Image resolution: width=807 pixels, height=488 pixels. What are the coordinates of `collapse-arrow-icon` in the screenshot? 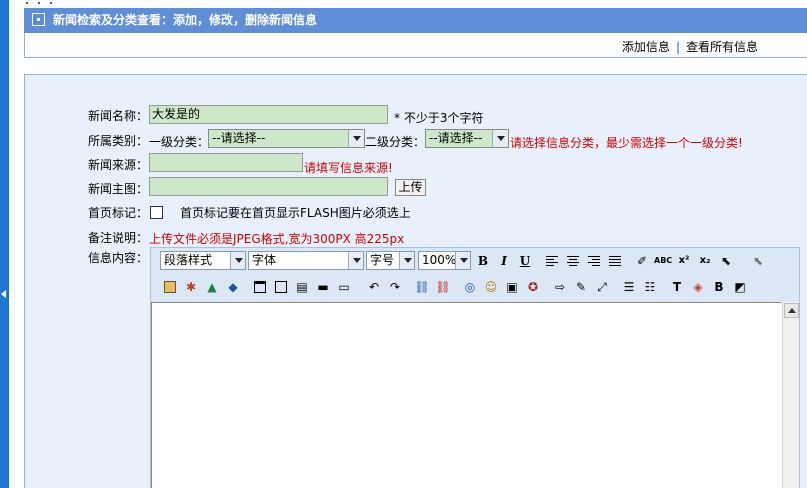 It's located at (3, 294).